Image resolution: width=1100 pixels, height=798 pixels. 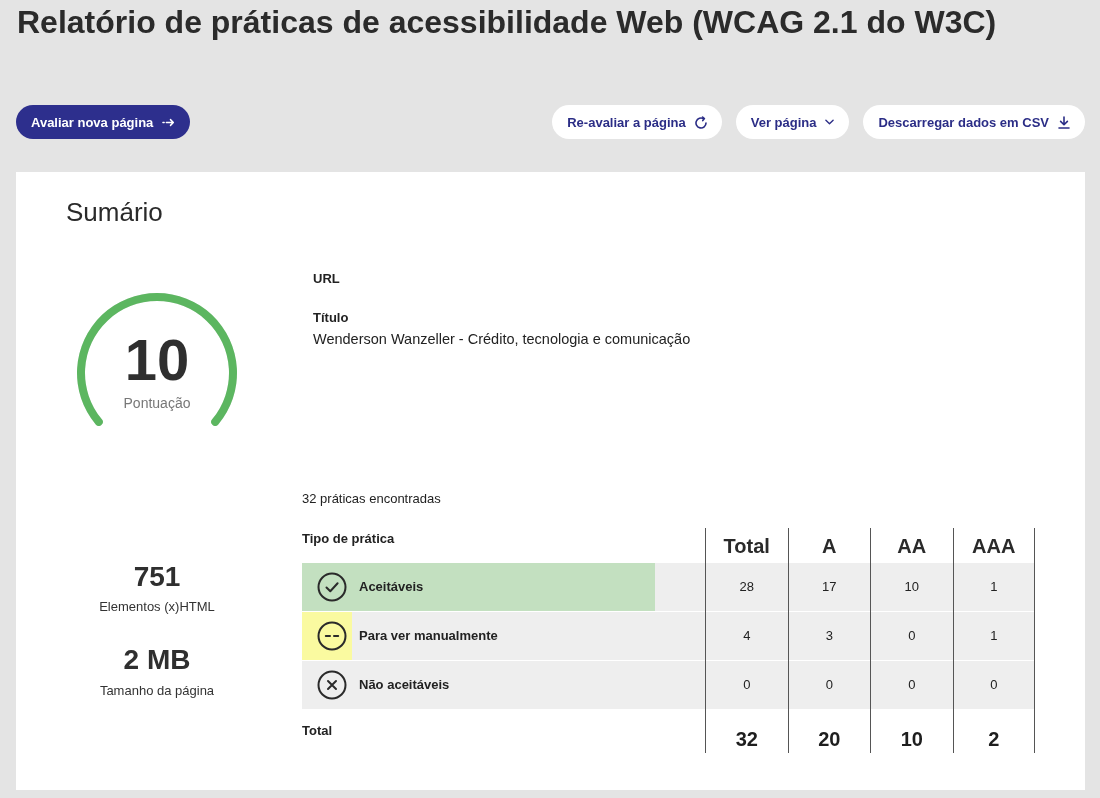 What do you see at coordinates (157, 606) in the screenshot?
I see `stat-label: Elementos (x)HTML` at bounding box center [157, 606].